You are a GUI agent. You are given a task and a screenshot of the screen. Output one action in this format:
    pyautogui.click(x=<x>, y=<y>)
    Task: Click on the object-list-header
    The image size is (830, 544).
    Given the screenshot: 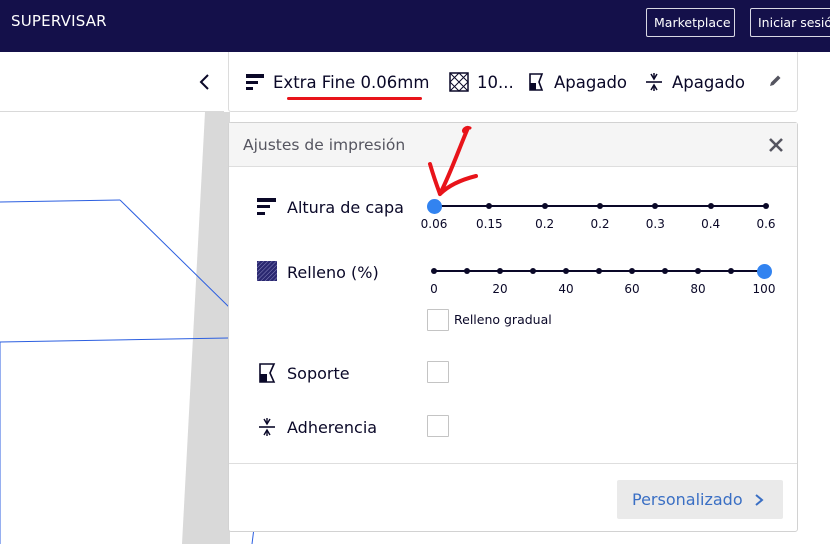 What is the action you would take?
    pyautogui.click(x=112, y=82)
    